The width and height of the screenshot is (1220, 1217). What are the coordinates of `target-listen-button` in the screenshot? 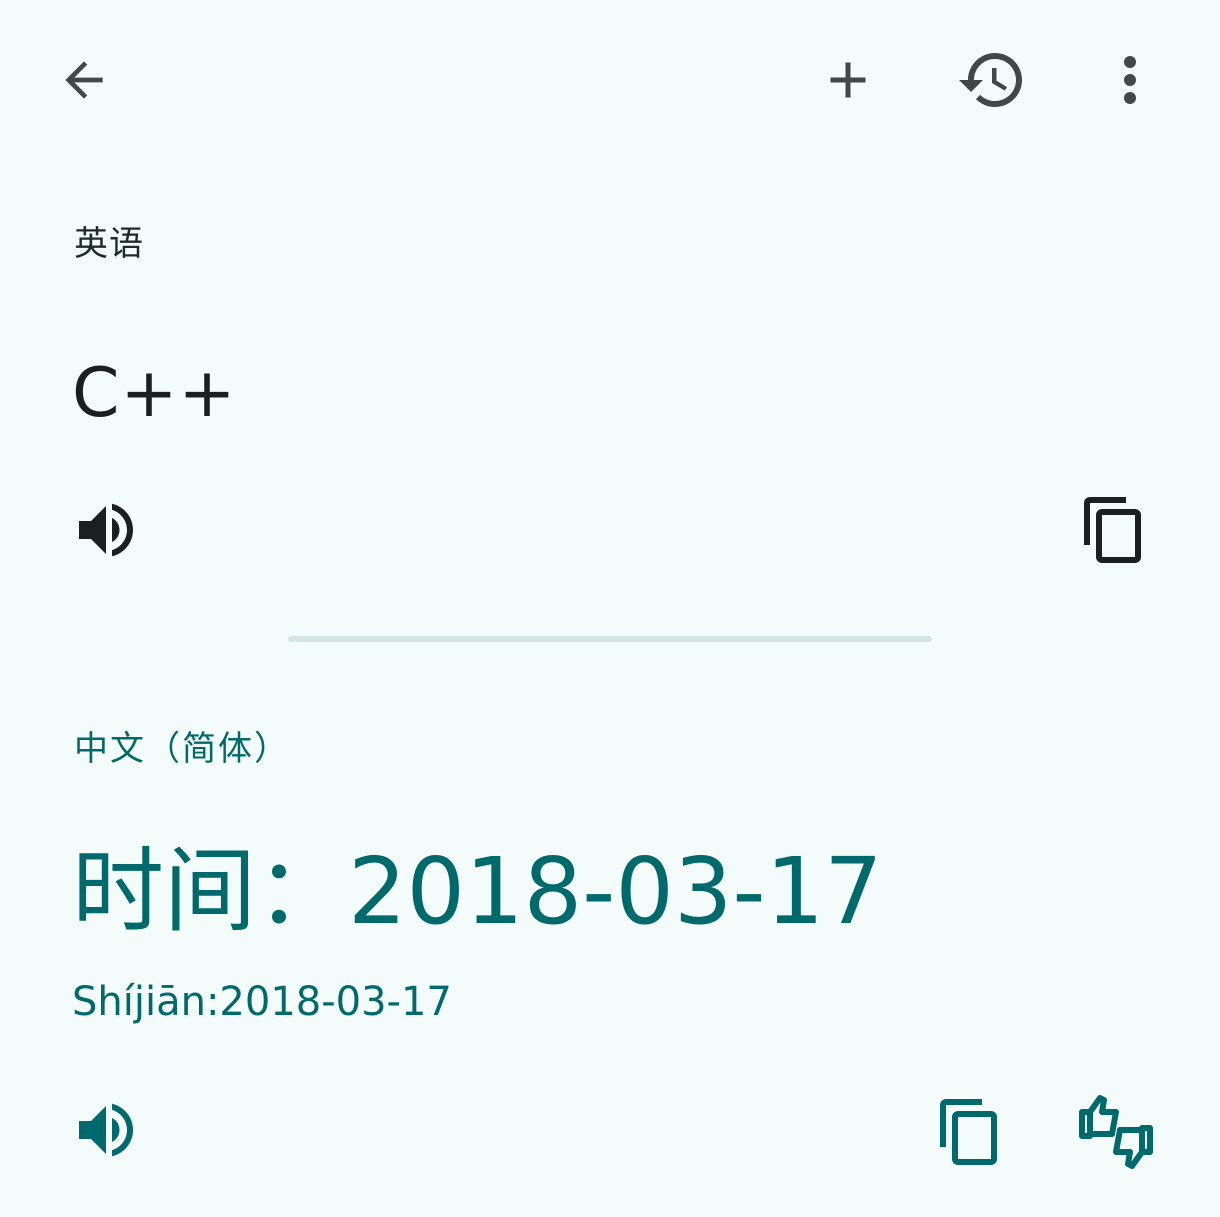 It's located at (106, 1130).